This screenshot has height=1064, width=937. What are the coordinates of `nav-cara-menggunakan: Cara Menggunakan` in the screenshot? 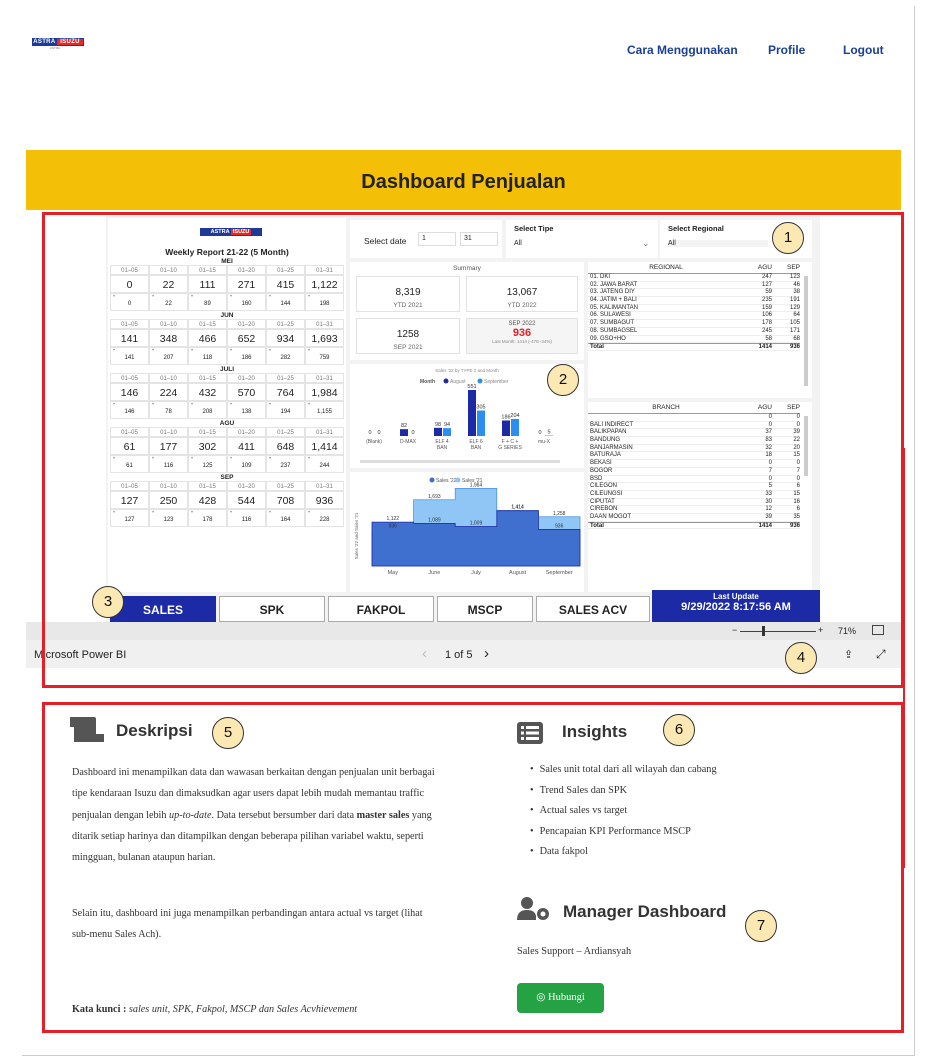 It's located at (682, 50).